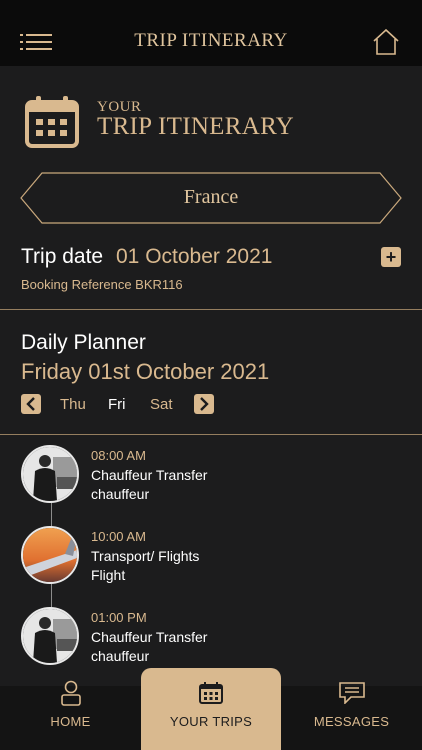 The width and height of the screenshot is (422, 750). What do you see at coordinates (118, 536) in the screenshot?
I see `event-time: 10:00 AM` at bounding box center [118, 536].